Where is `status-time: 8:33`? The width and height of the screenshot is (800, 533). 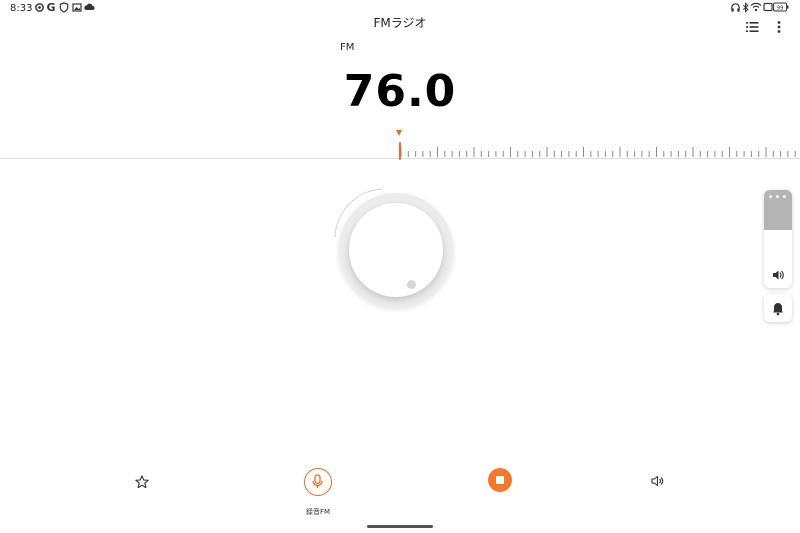 status-time: 8:33 is located at coordinates (21, 8).